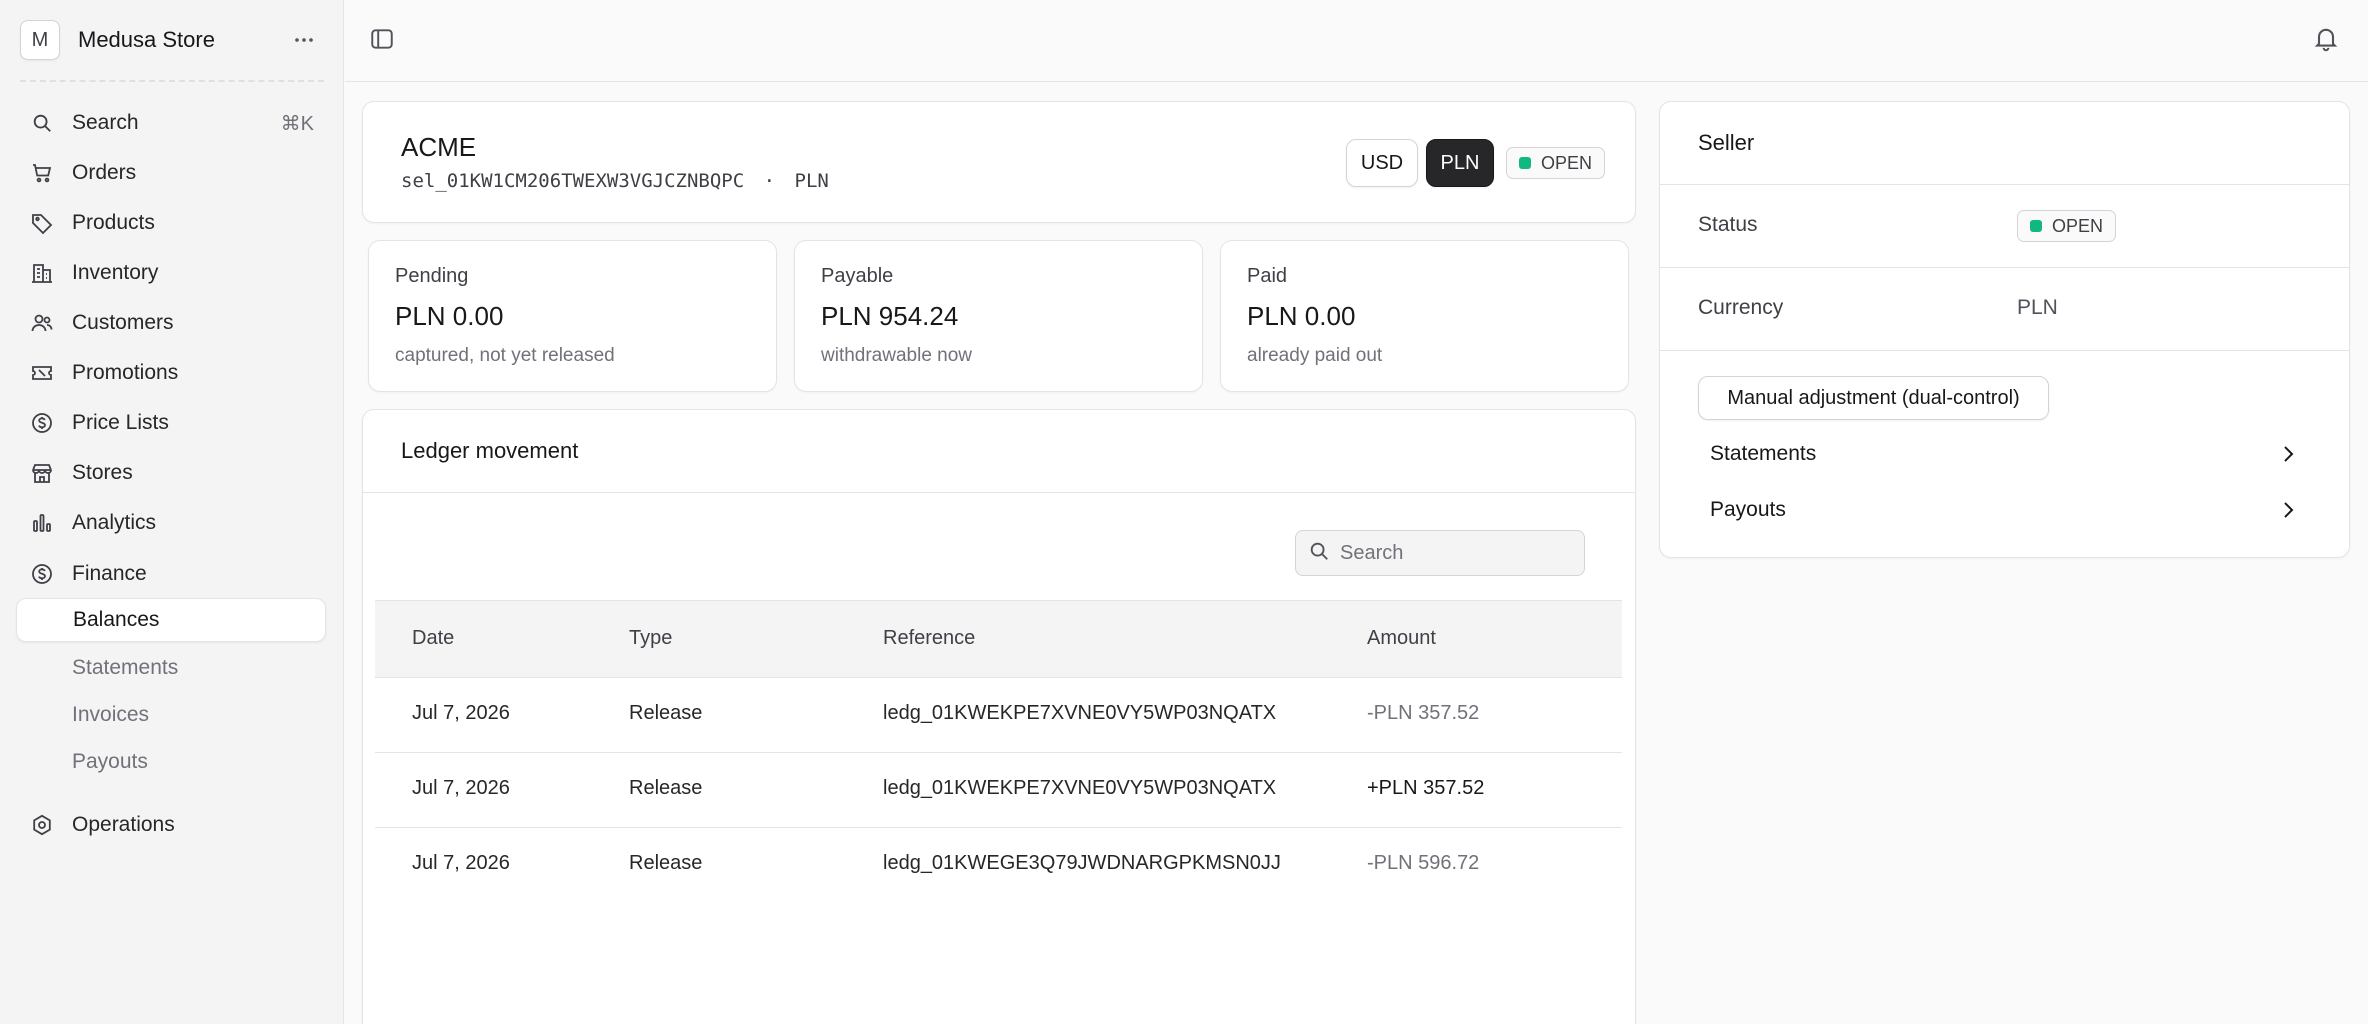  Describe the element at coordinates (40, 40) in the screenshot. I see `store-avatar: M` at that location.